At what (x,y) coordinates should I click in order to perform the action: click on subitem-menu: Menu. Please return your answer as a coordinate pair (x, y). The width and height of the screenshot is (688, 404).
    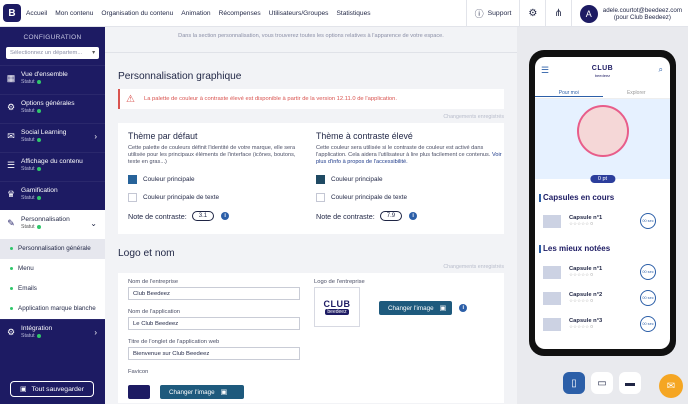
    Looking at the image, I should click on (52, 269).